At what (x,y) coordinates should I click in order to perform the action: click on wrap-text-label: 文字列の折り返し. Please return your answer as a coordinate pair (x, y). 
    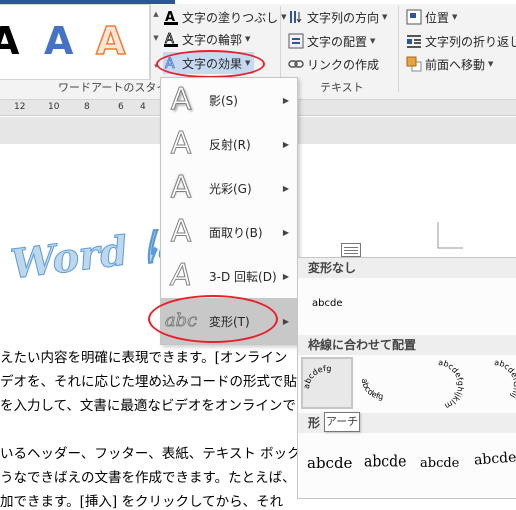
    Looking at the image, I should click on (470, 41).